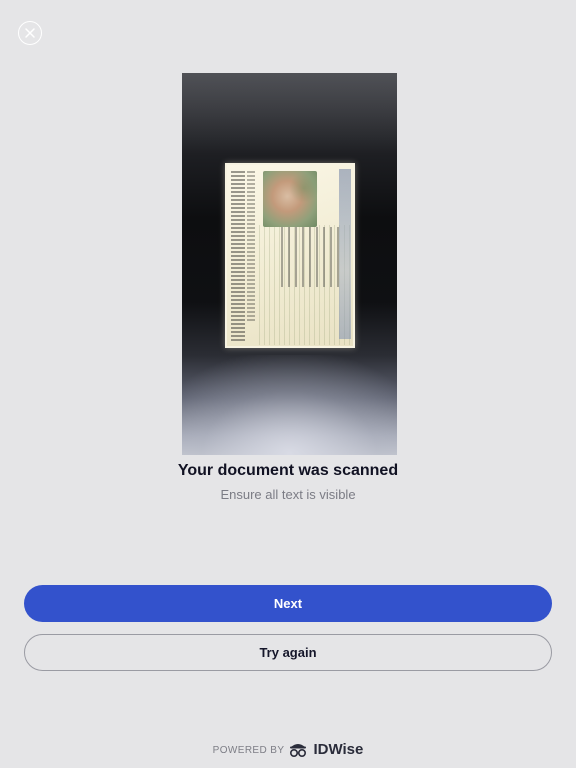 The height and width of the screenshot is (768, 576). What do you see at coordinates (290, 255) in the screenshot?
I see `id-card` at bounding box center [290, 255].